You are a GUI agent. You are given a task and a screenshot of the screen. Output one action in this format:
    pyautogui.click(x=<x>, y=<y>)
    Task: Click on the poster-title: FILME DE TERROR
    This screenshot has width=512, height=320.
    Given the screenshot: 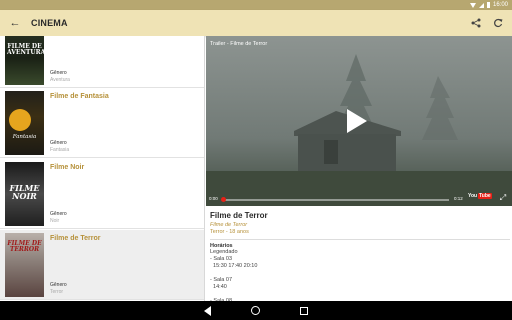 What is the action you would take?
    pyautogui.click(x=24, y=246)
    